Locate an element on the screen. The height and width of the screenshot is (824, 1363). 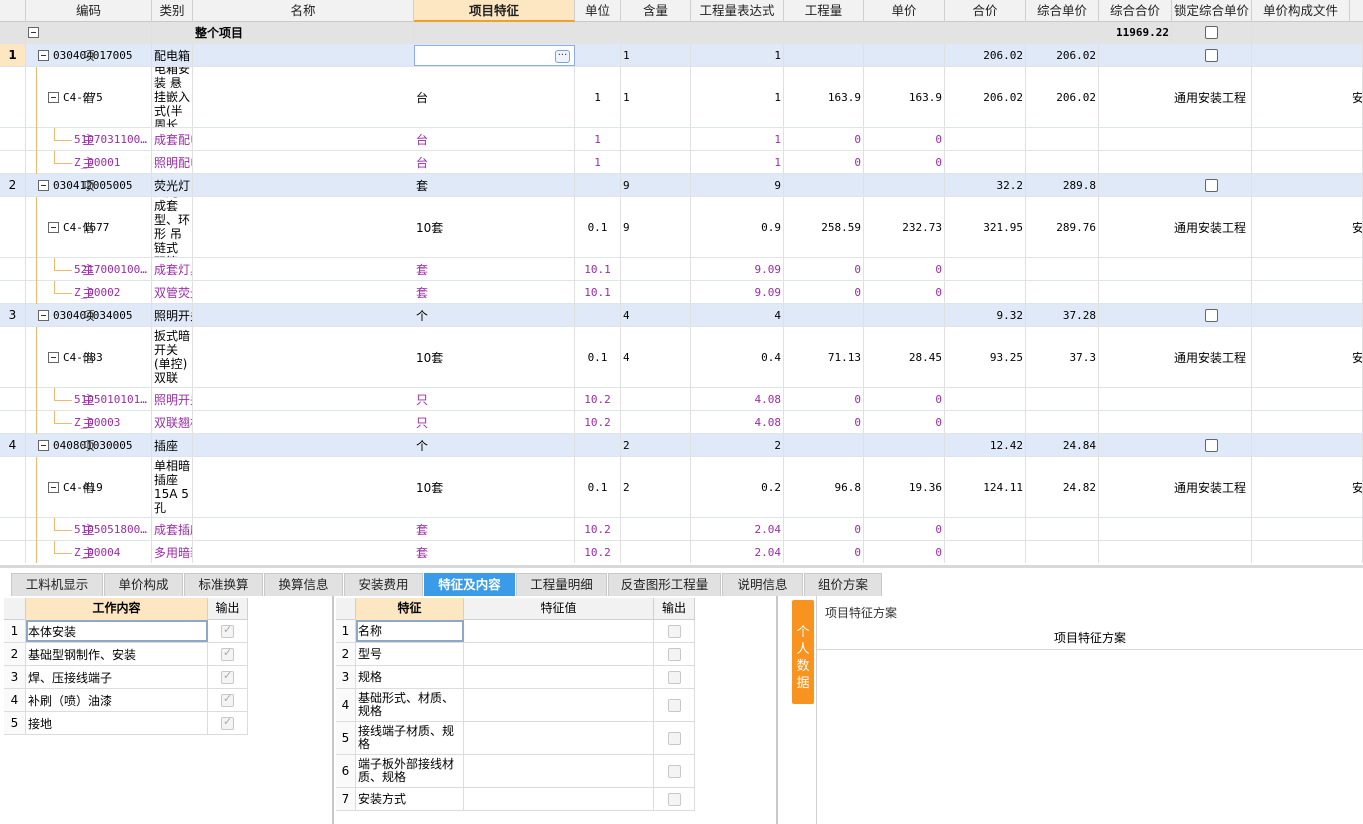
lock-price-column-header: 锁定综合单价 is located at coordinates (1212, 11).